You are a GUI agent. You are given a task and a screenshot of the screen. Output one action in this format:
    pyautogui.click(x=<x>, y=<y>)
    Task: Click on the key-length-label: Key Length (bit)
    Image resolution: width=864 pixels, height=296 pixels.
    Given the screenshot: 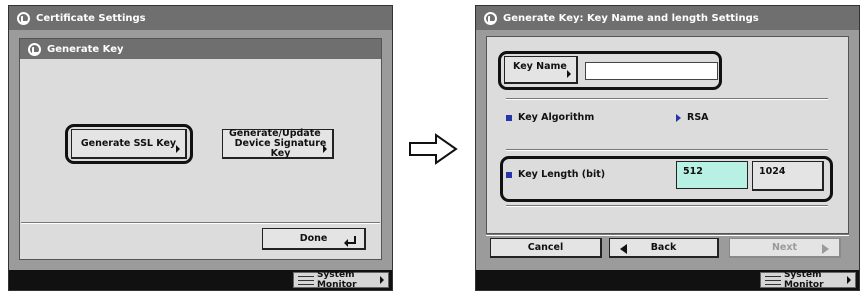 What is the action you would take?
    pyautogui.click(x=562, y=174)
    